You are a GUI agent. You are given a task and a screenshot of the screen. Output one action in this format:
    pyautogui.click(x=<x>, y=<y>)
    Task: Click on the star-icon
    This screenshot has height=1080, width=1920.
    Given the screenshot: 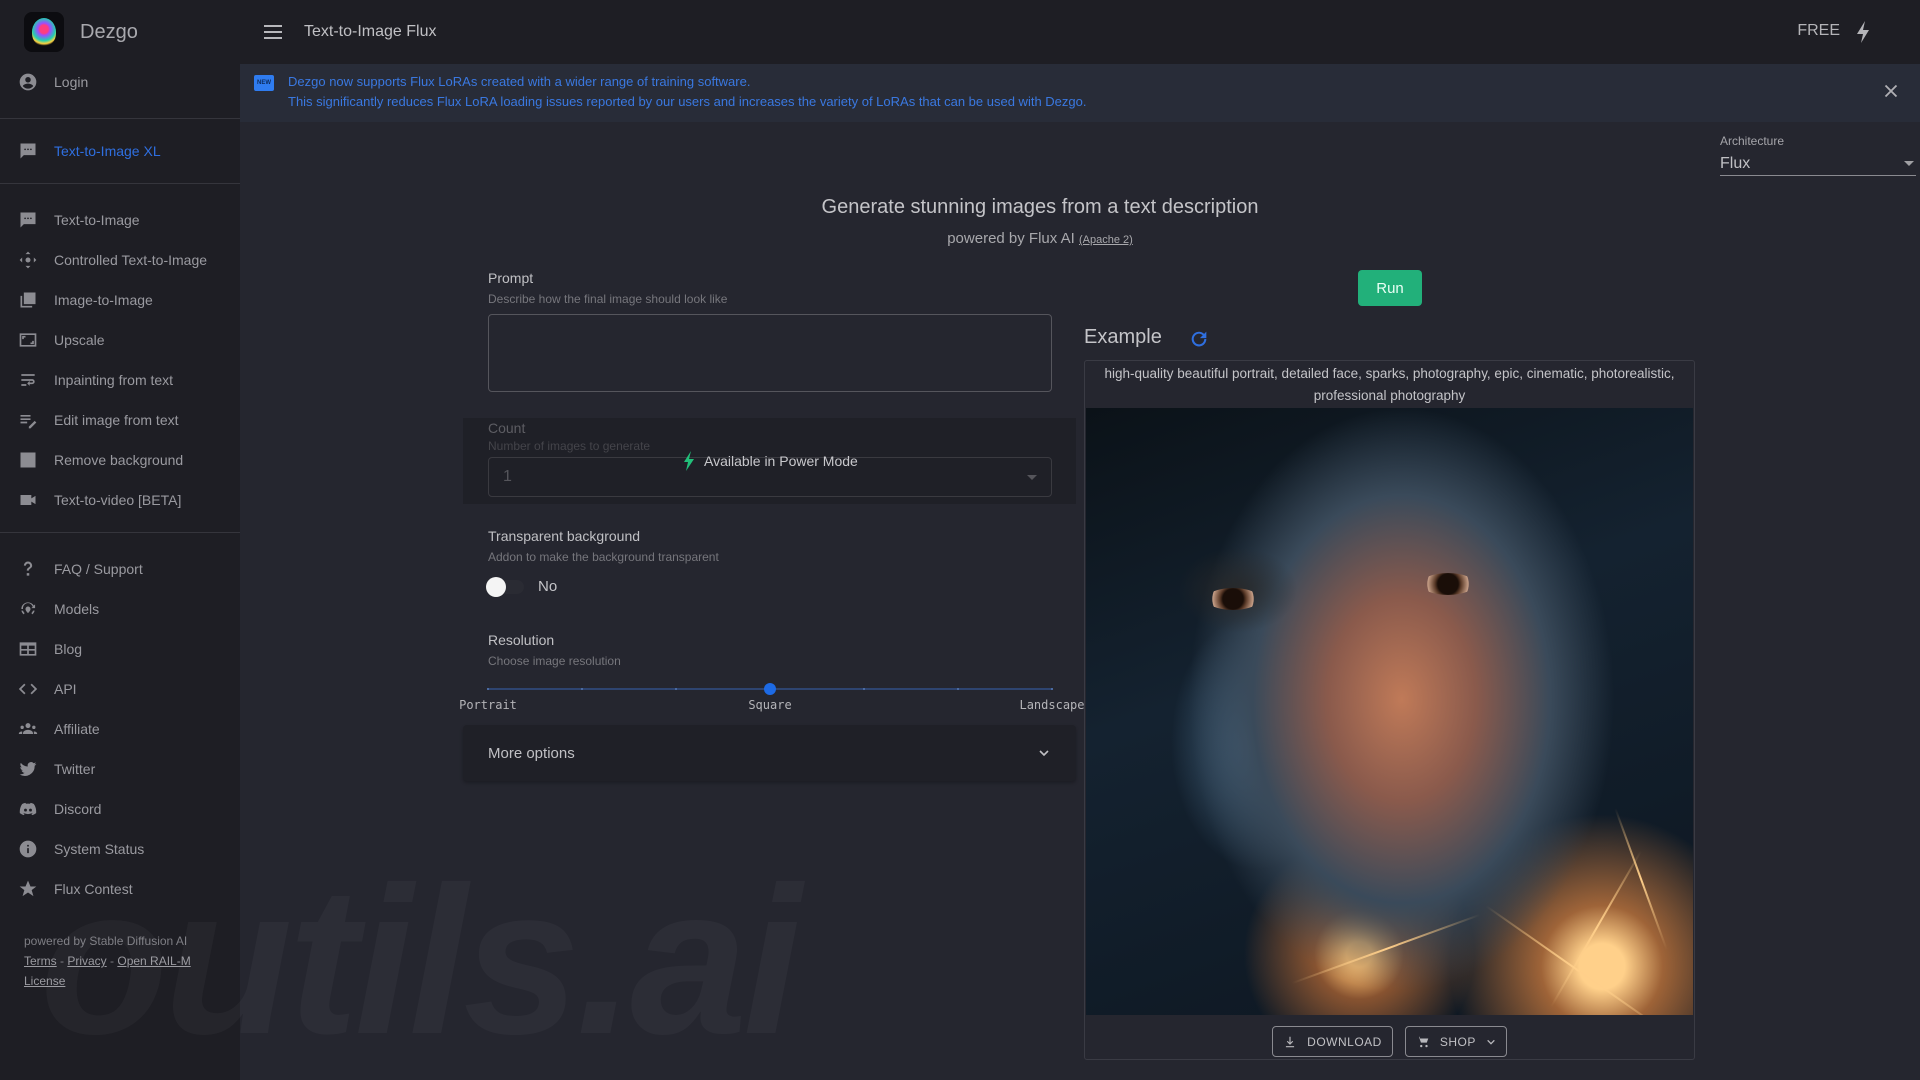 What is the action you would take?
    pyautogui.click(x=28, y=889)
    